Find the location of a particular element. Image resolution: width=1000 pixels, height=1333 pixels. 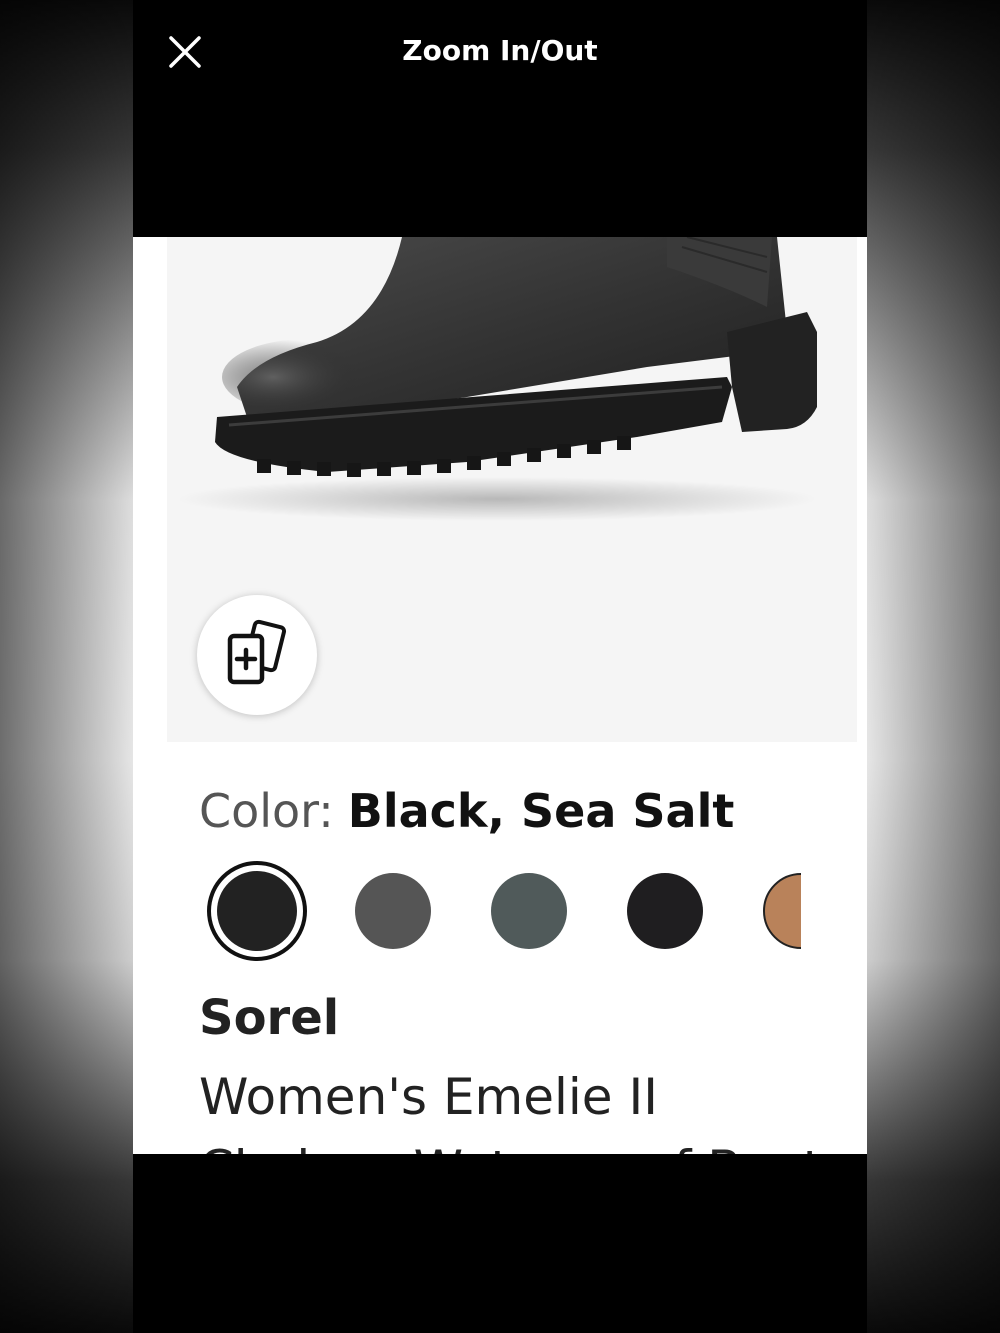

backdrop-left is located at coordinates (66, 666).